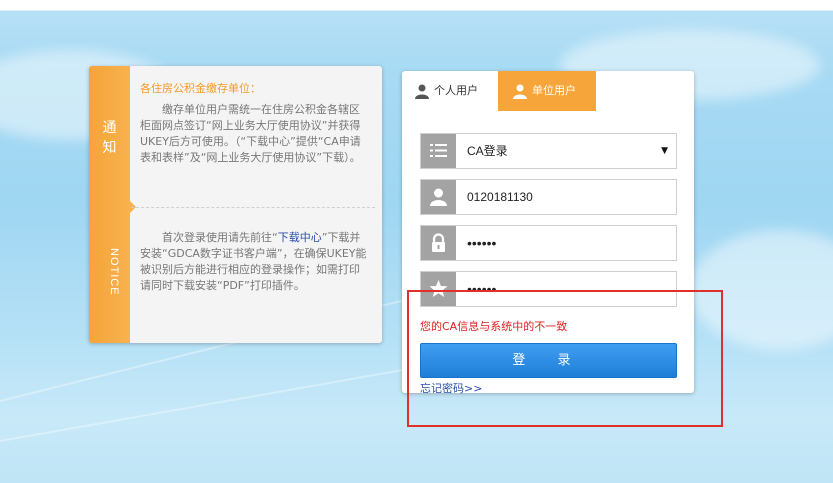 The width and height of the screenshot is (833, 483). I want to click on tab-personal-user: 个人用户, so click(454, 91).